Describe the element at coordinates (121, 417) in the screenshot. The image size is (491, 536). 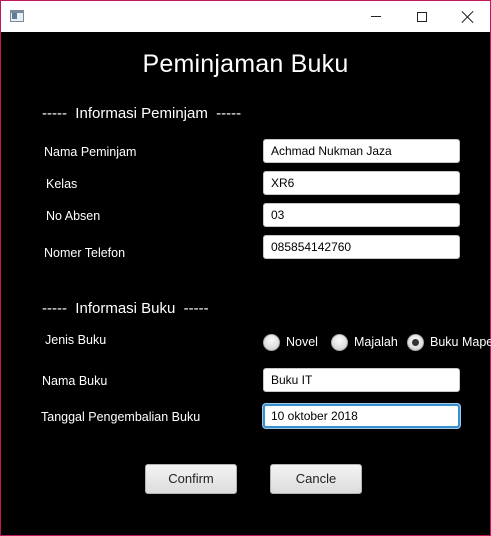
I see `tanggal-pengembalian-label: Tanggal Pengembalian Buku` at that location.